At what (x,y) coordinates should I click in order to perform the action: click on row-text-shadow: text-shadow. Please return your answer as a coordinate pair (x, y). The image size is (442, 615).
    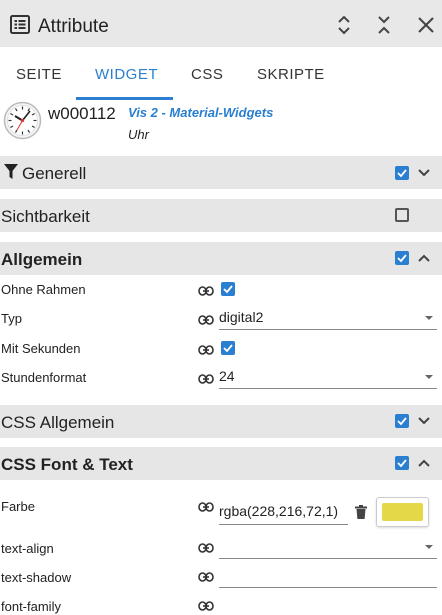
    Looking at the image, I should click on (221, 578).